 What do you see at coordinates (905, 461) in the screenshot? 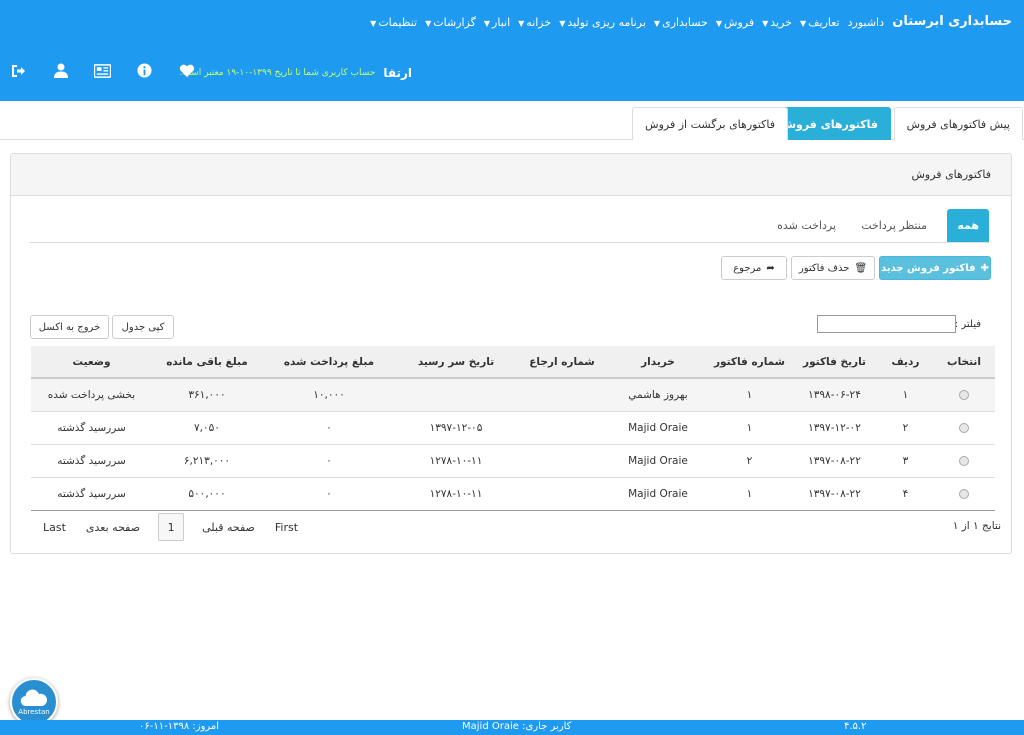
I see `cell-row: ۳` at bounding box center [905, 461].